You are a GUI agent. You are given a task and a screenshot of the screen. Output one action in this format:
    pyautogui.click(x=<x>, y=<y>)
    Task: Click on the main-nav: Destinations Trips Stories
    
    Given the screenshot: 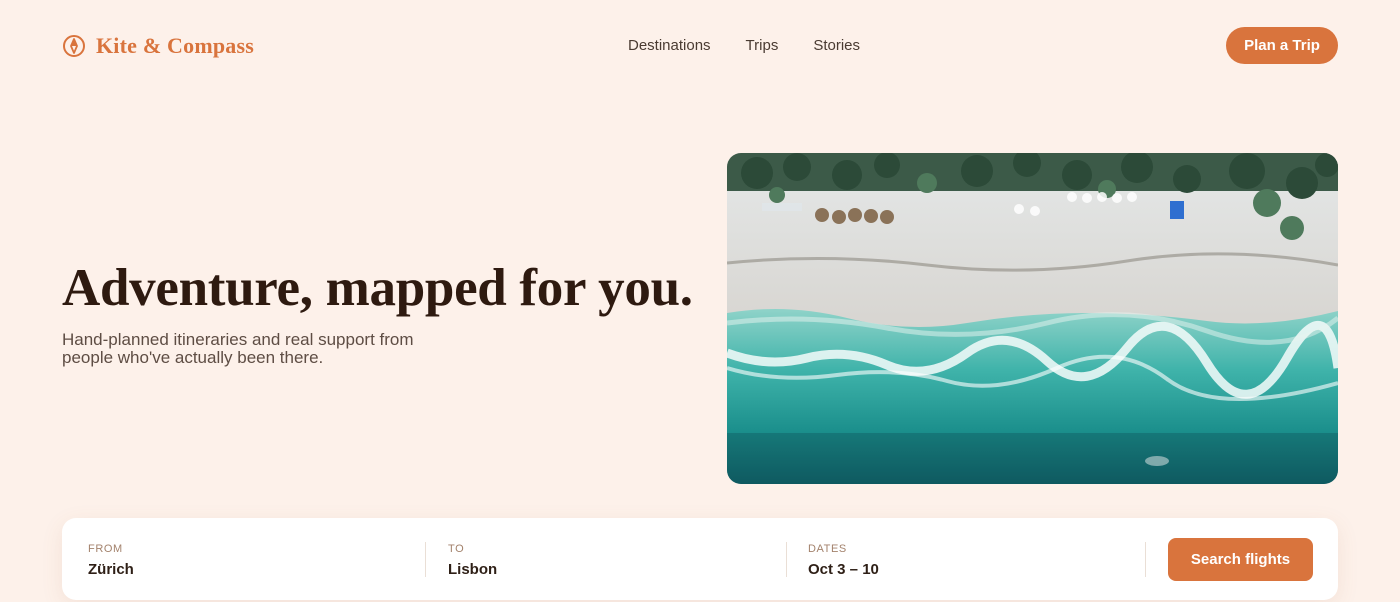 What is the action you would take?
    pyautogui.click(x=744, y=45)
    